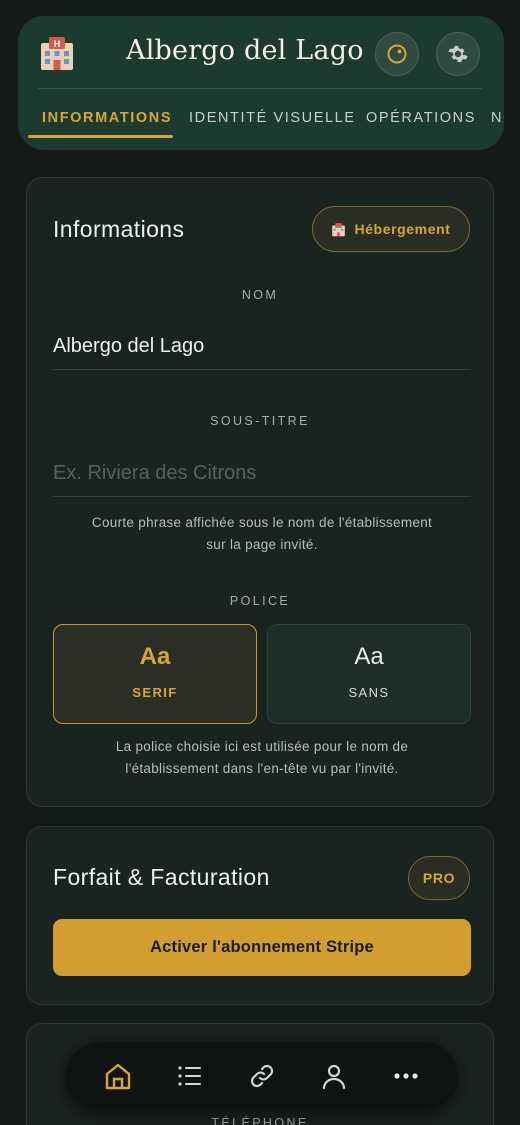 The width and height of the screenshot is (520, 1125). I want to click on subtitle-help-line2: sur la page invité., so click(262, 544).